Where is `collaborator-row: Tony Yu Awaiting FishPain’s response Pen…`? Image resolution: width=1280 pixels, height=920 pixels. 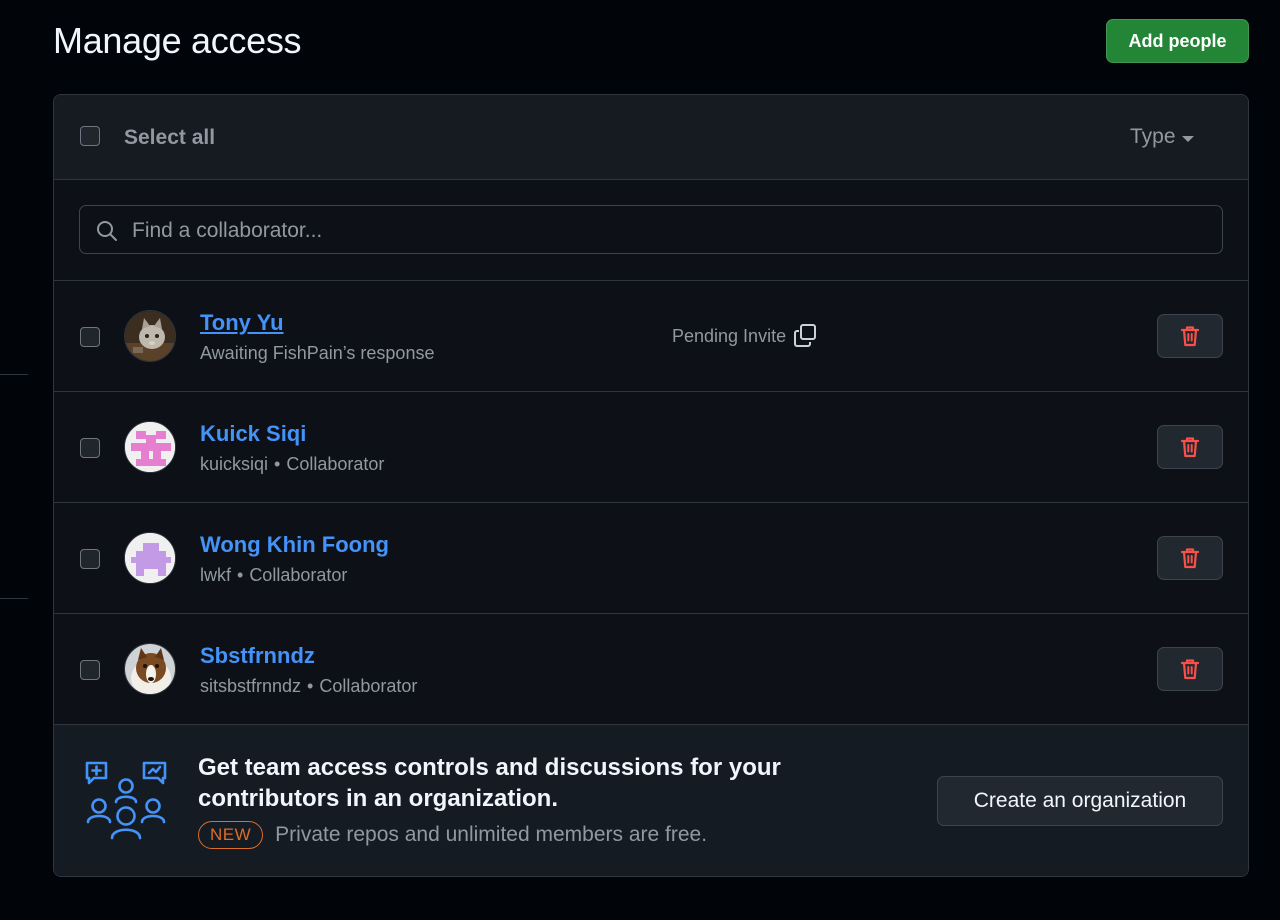 collaborator-row: Tony Yu Awaiting FishPain’s response Pen… is located at coordinates (651, 336).